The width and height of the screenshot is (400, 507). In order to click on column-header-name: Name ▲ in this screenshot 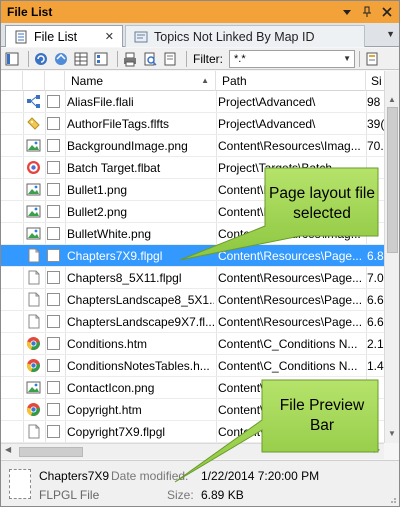, I will do `click(140, 81)`.